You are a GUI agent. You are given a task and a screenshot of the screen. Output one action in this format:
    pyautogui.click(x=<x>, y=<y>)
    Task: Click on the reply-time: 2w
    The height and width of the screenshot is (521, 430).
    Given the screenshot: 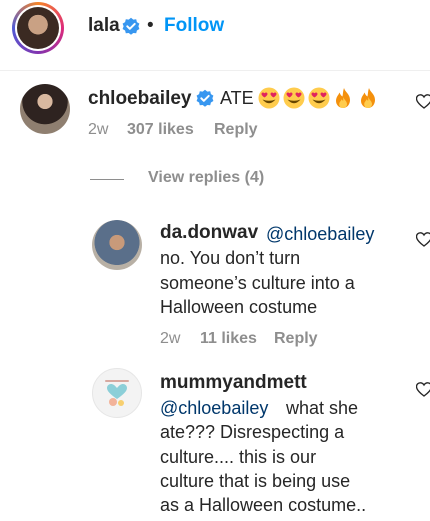 What is the action you would take?
    pyautogui.click(x=170, y=338)
    